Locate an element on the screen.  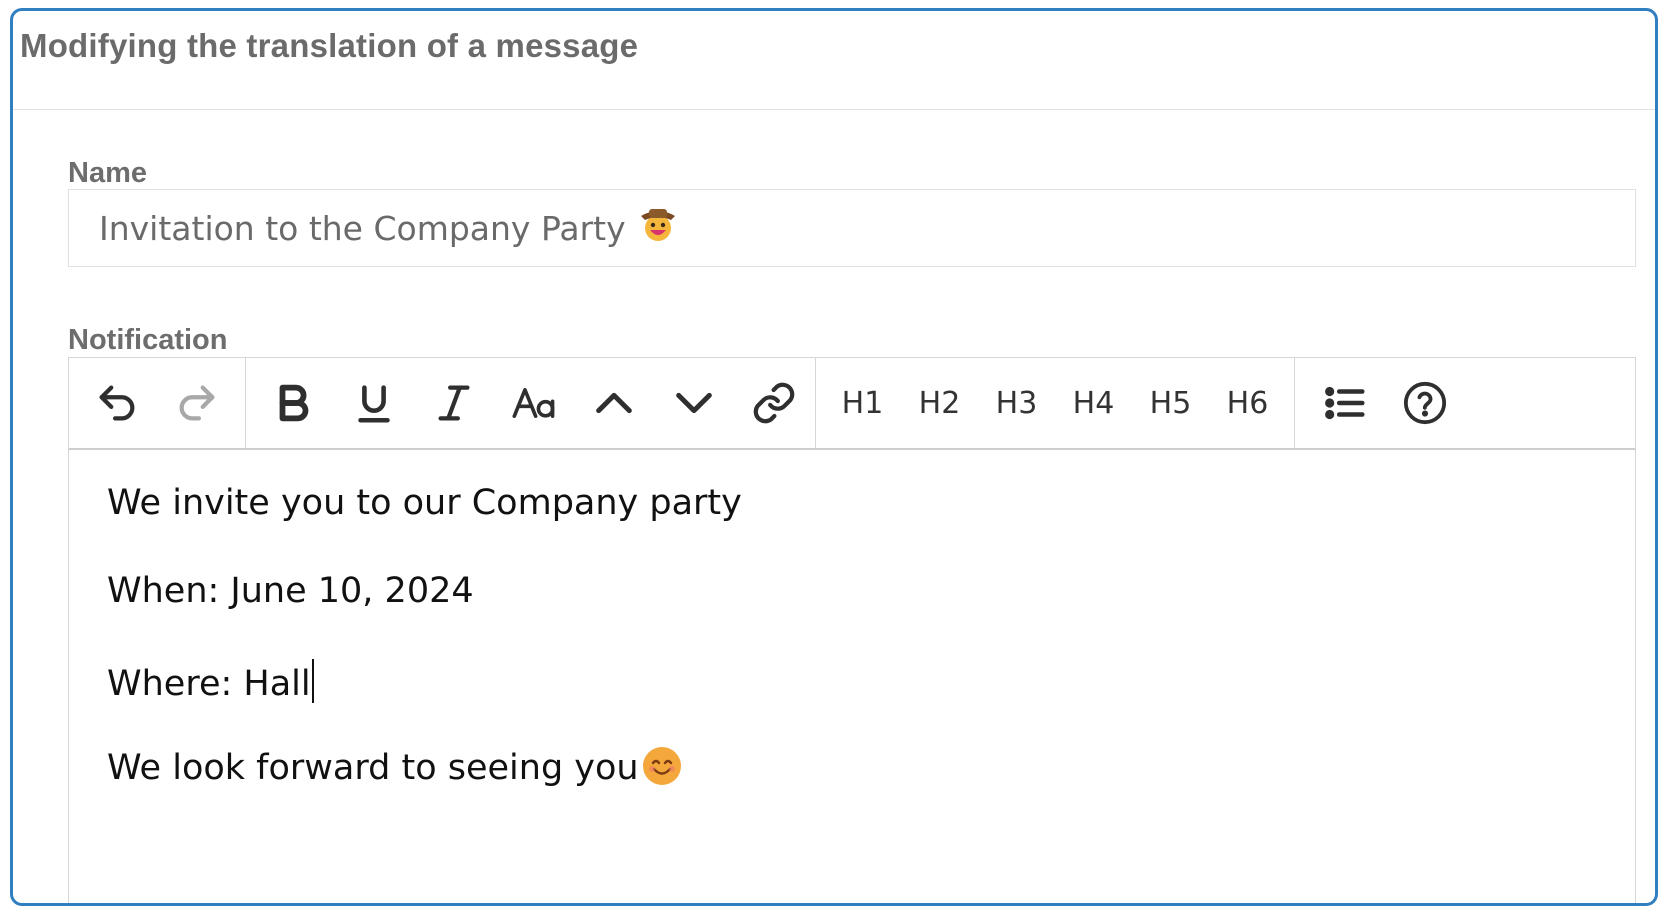
editor-toolbar: H1 H2 H3 H4 H5 H6 is located at coordinates (852, 404).